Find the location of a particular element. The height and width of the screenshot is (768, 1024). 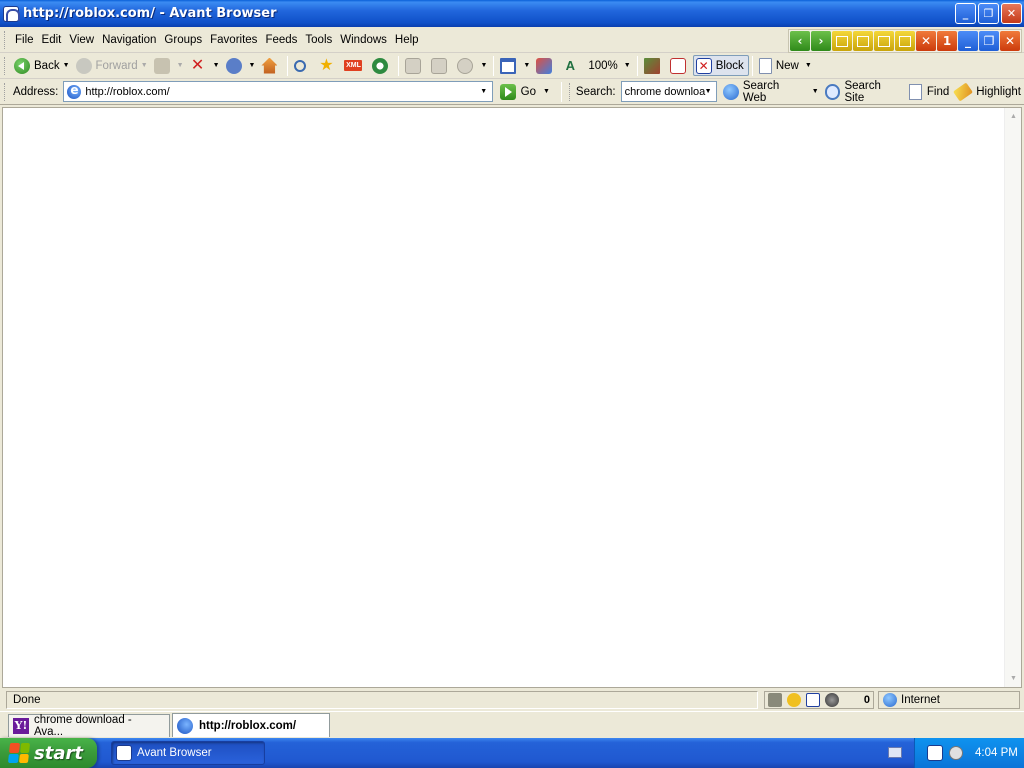

menu-favorites: Favorites is located at coordinates (233, 40).